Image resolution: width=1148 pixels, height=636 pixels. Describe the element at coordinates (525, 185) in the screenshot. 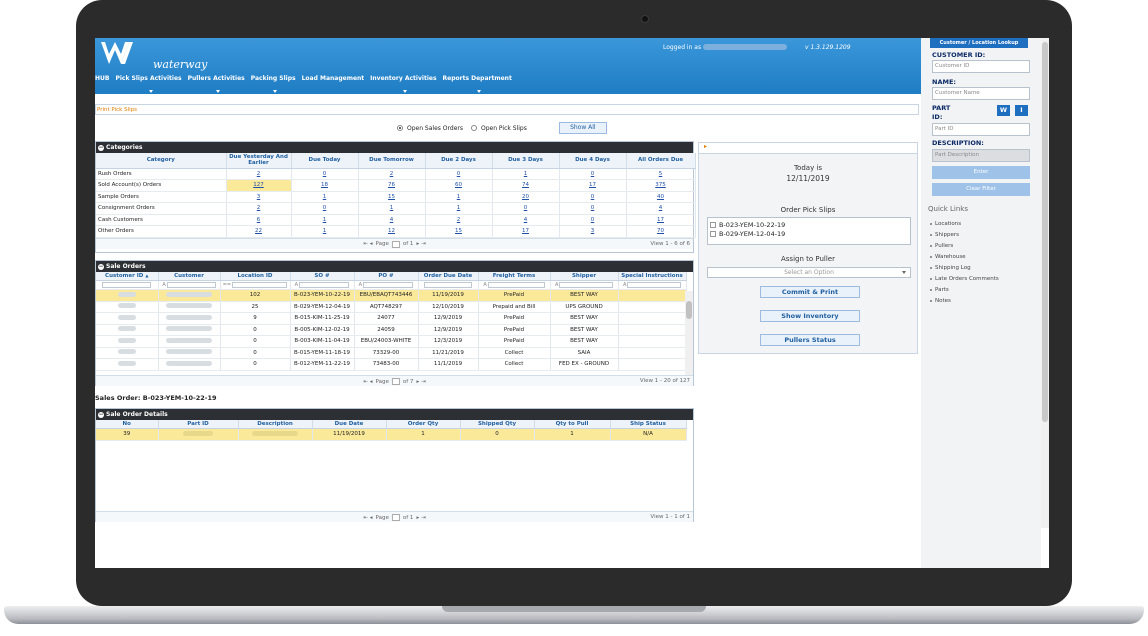

I see `category-count-link: 74` at that location.